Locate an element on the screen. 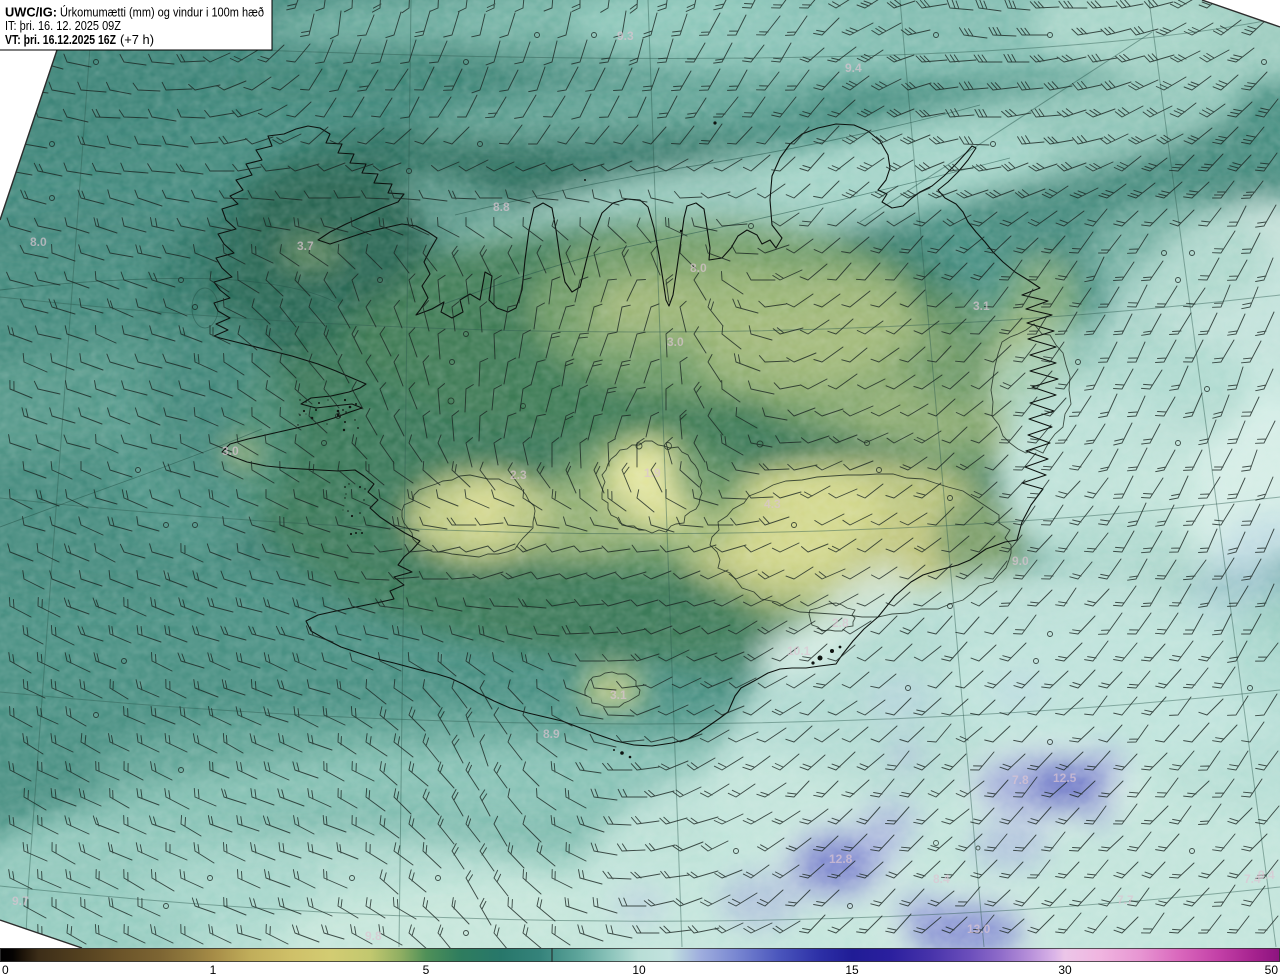  svg-text: 4.3 is located at coordinates (772, 504).